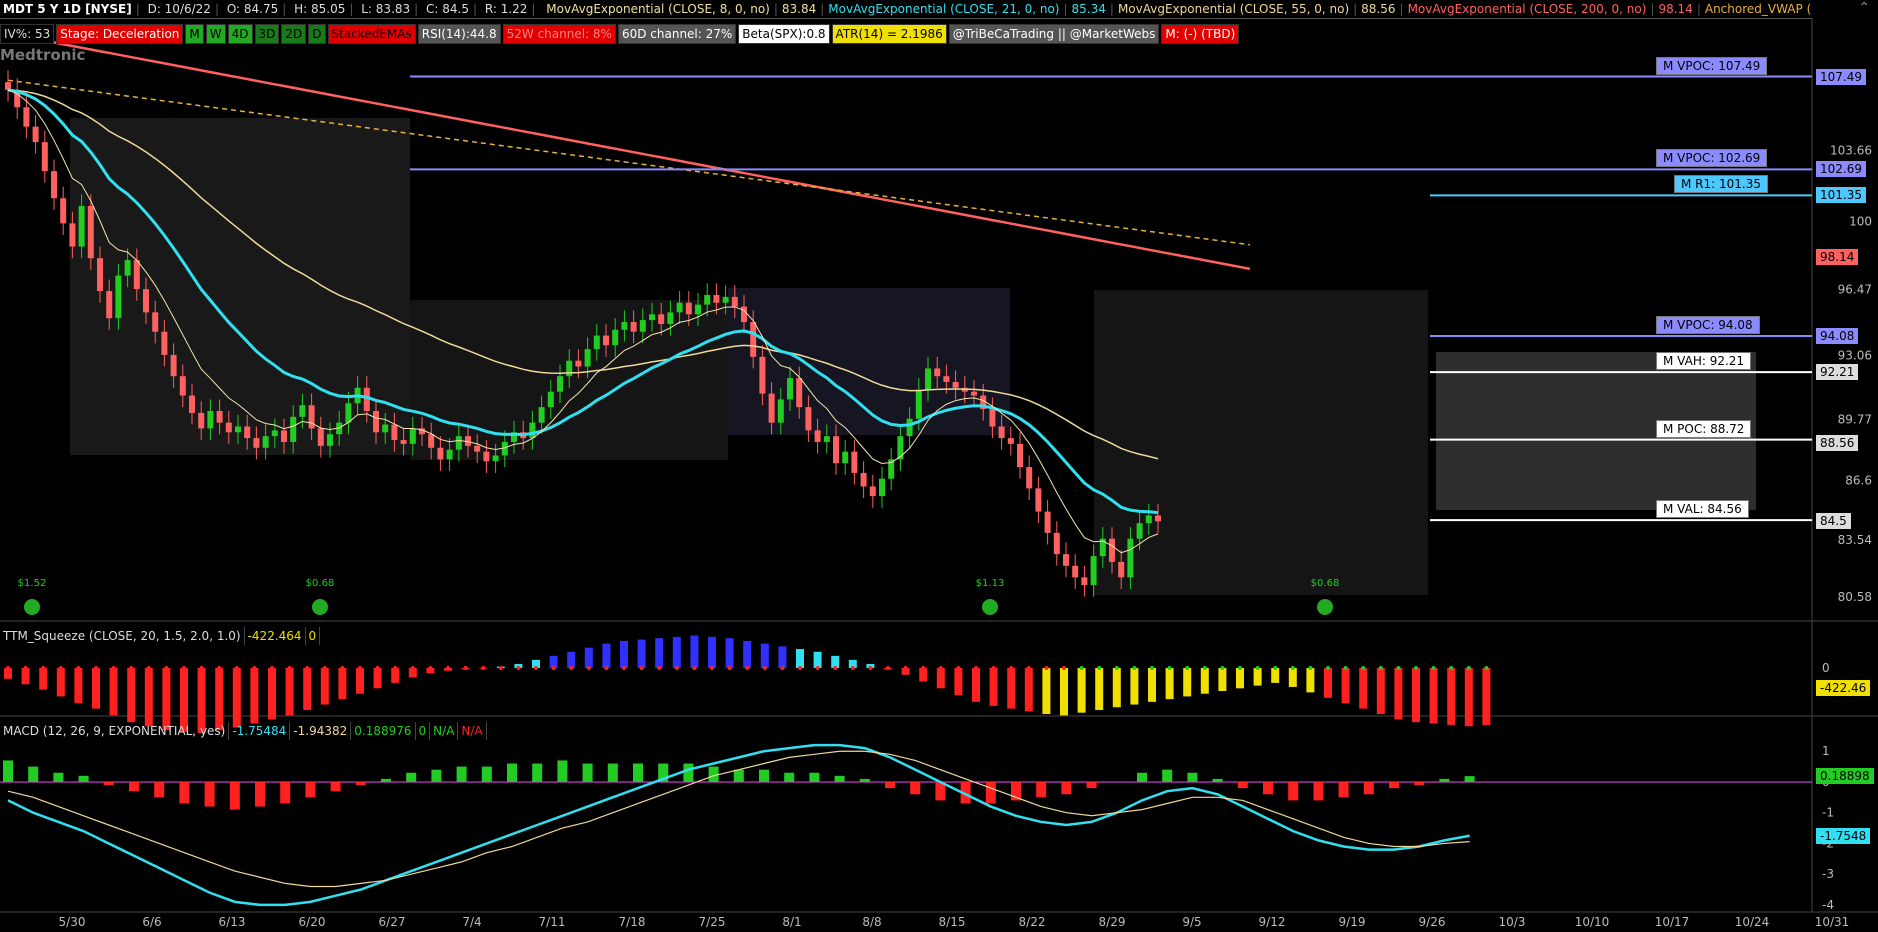 The height and width of the screenshot is (932, 1878). Describe the element at coordinates (1233, 9) in the screenshot. I see `study-name: MovAvgExponential (CLOSE, 55, 0, no)` at that location.